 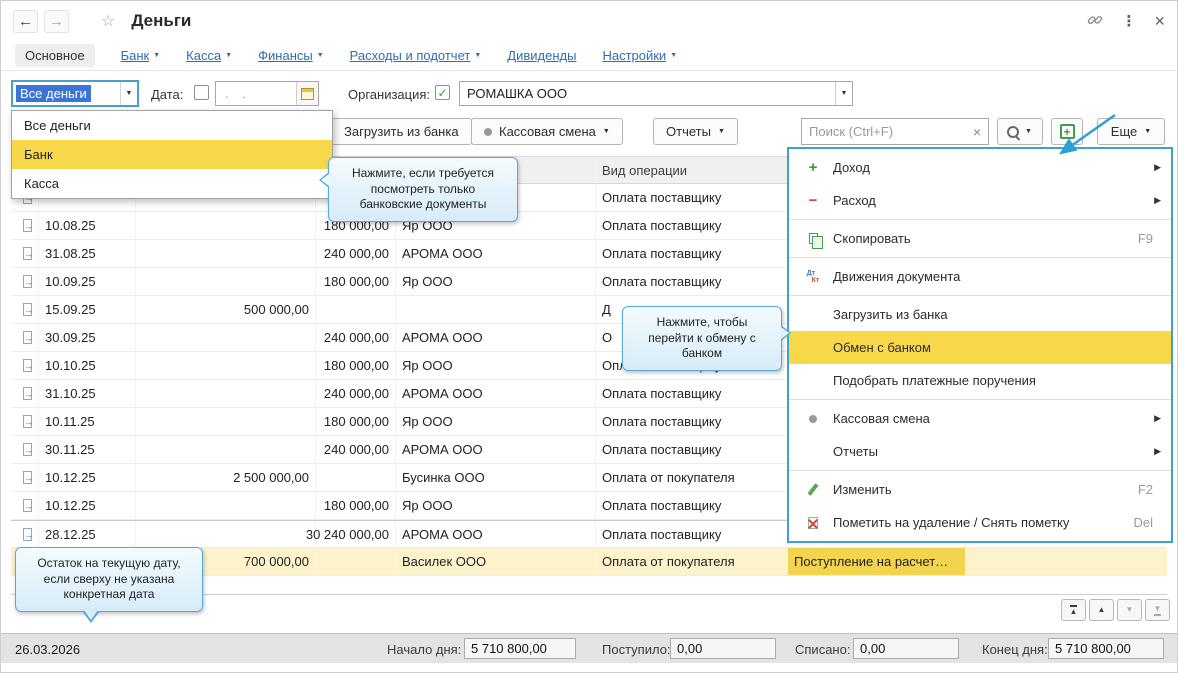 What do you see at coordinates (172, 183) in the screenshot?
I see `option-cash: Касса` at bounding box center [172, 183].